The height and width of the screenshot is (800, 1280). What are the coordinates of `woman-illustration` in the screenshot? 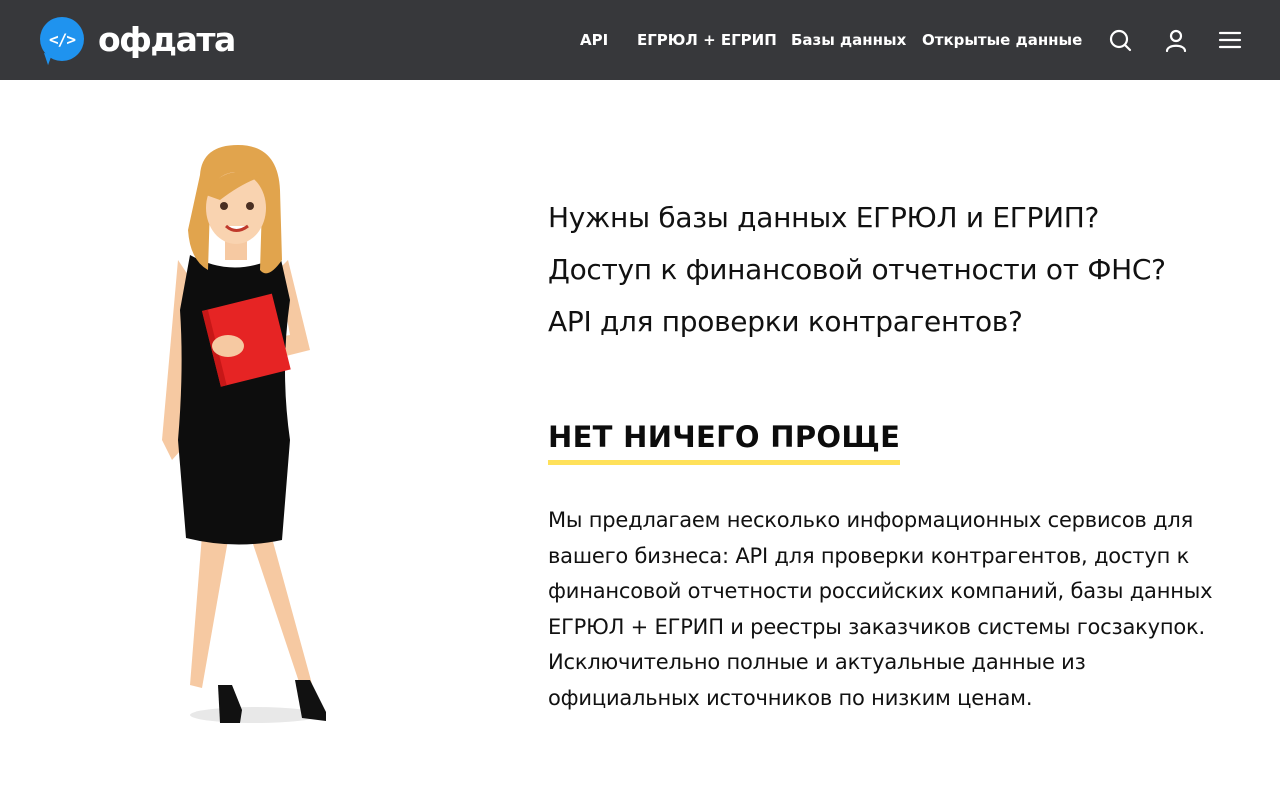 It's located at (250, 435).